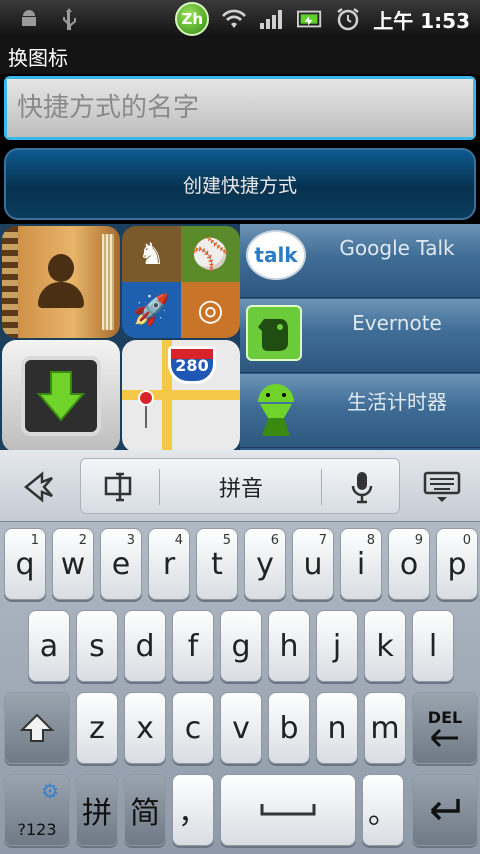 The image size is (480, 854). What do you see at coordinates (210, 310) in the screenshot?
I see `target-icon: ◎` at bounding box center [210, 310].